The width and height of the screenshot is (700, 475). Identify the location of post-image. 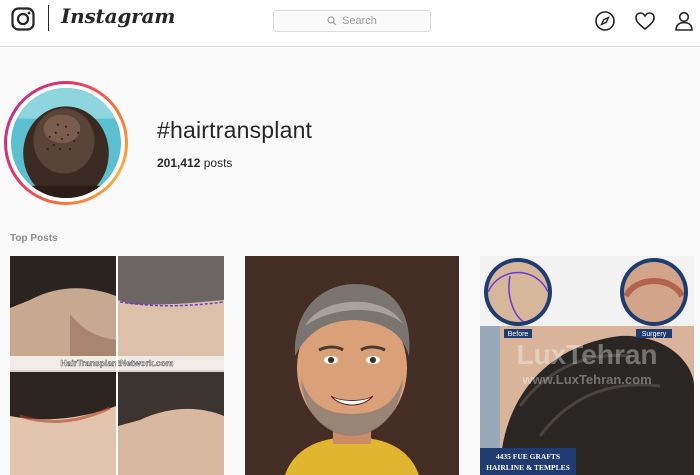
(352, 365).